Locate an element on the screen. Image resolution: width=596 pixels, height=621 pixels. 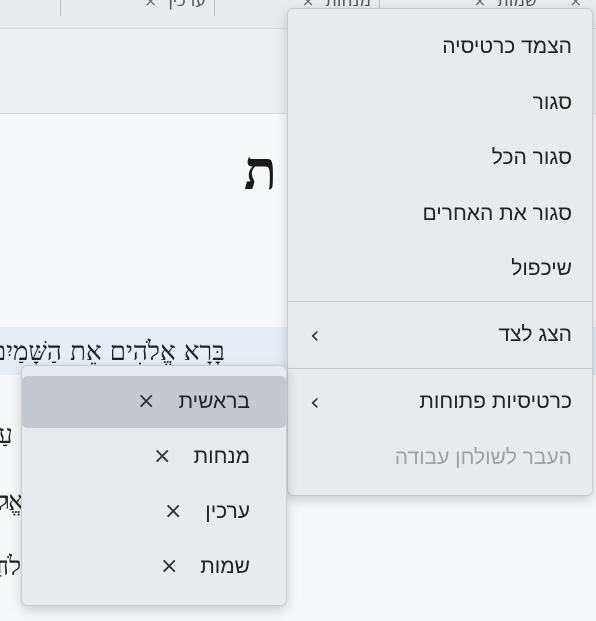
menu-item-move-to-workspace: העבר לשולחן עבודה is located at coordinates (440, 458).